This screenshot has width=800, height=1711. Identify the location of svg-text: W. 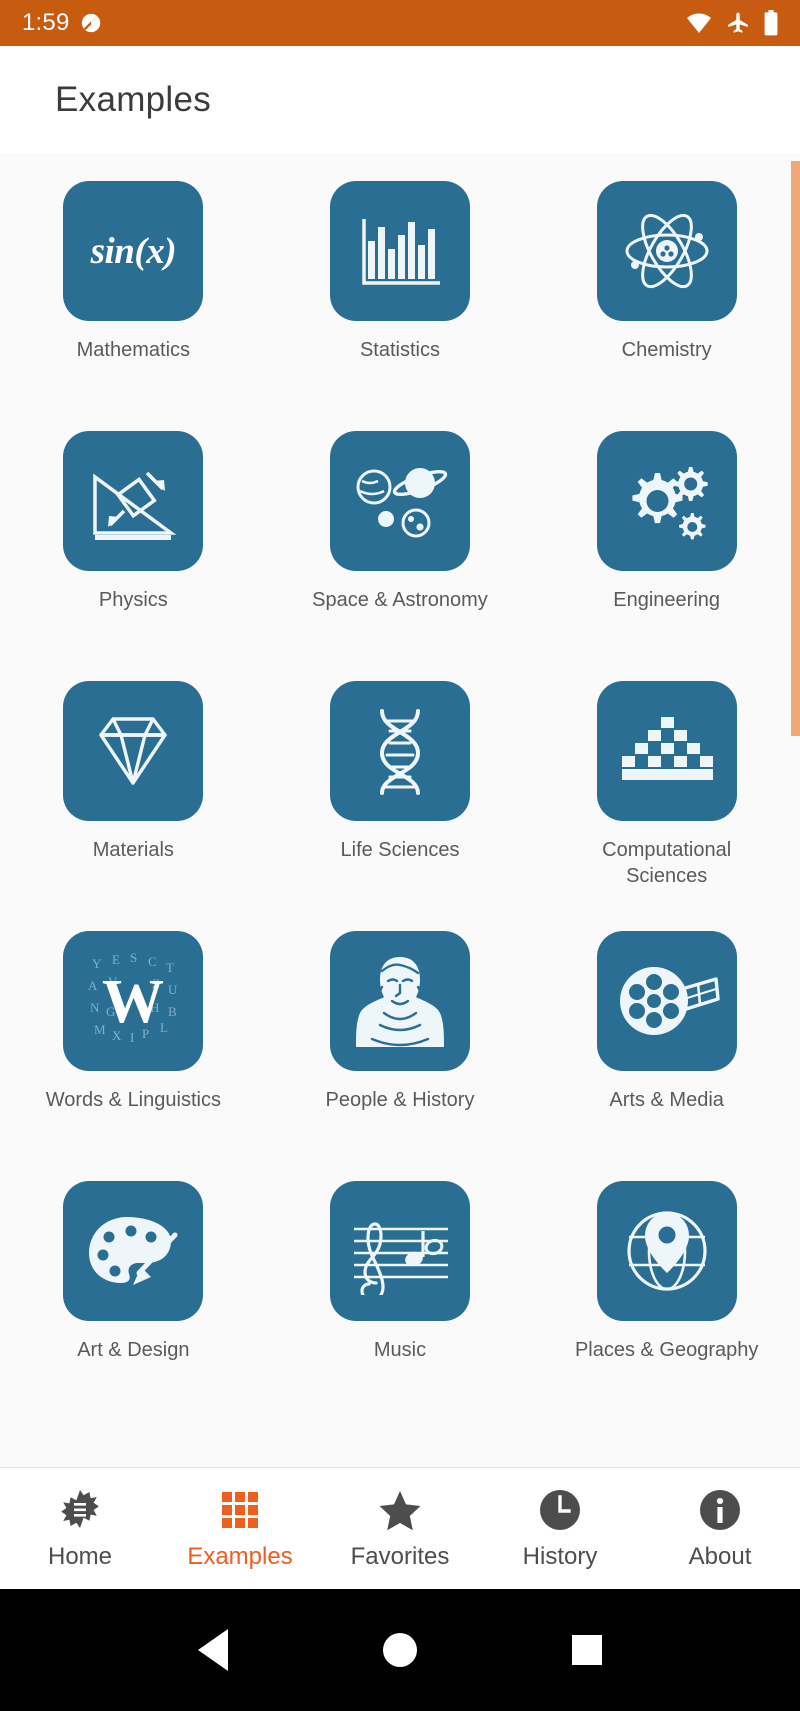
(133, 1002).